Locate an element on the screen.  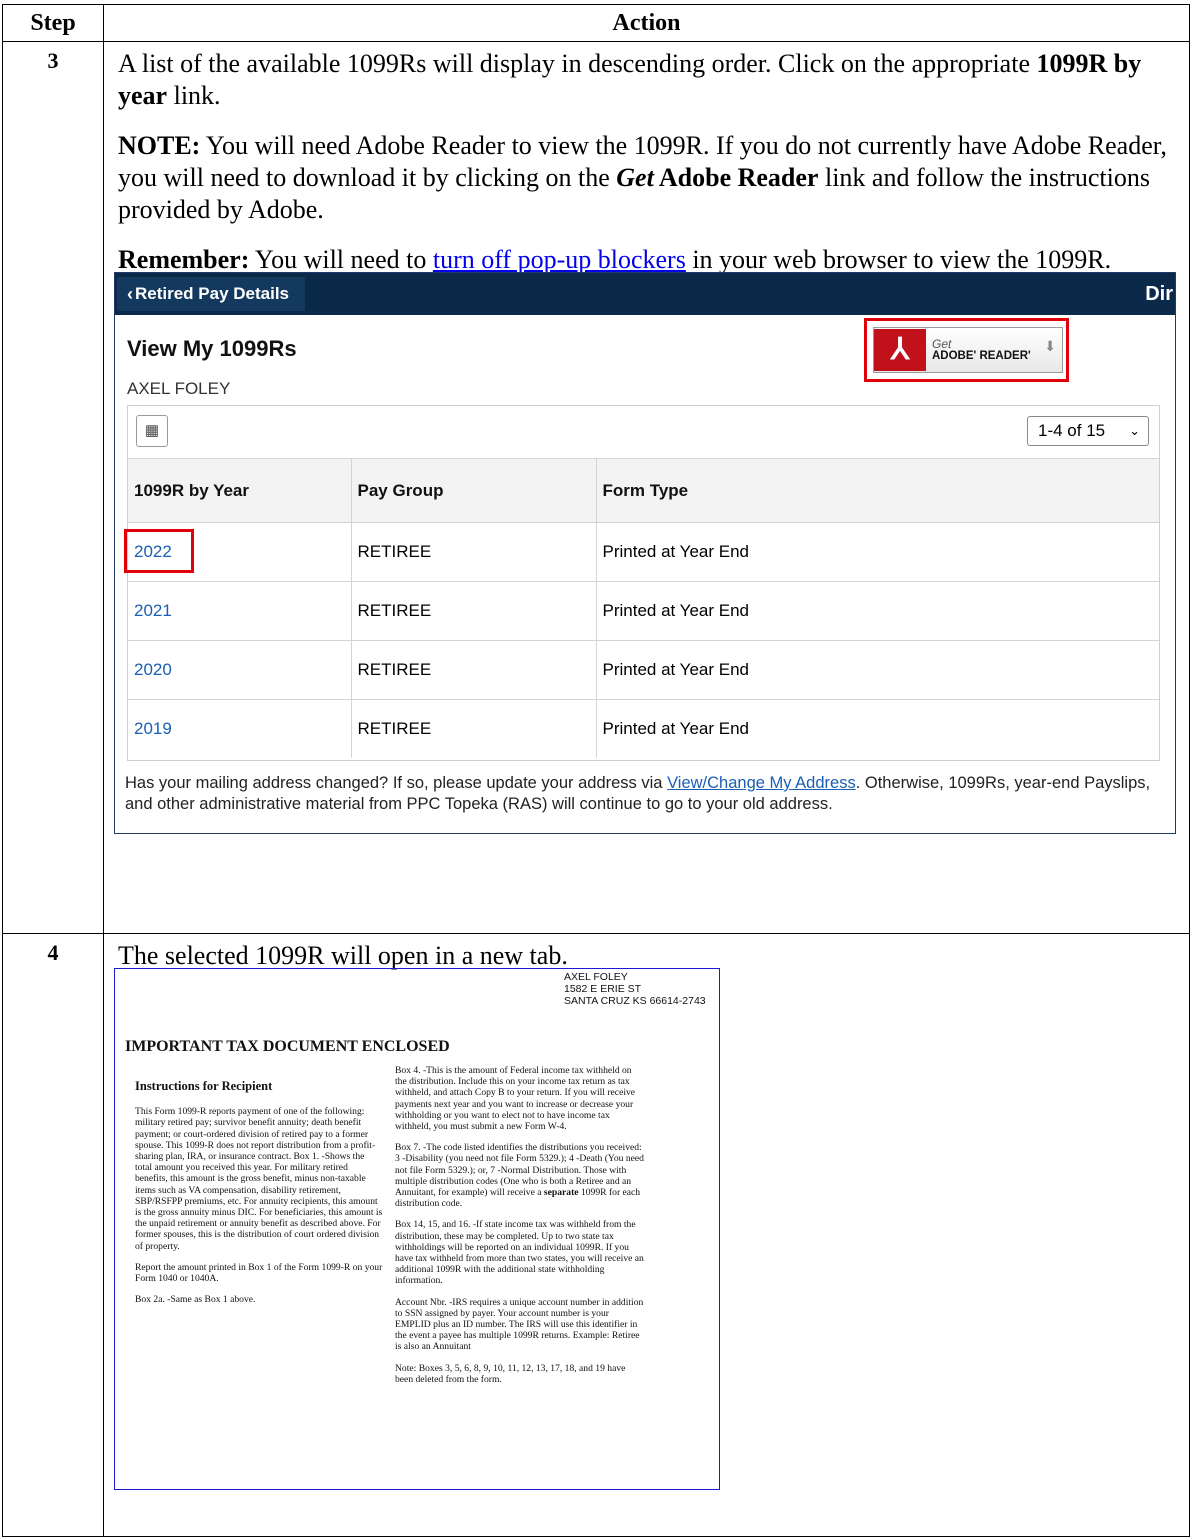
table-row: 2020 RETIREE Printed at Year End is located at coordinates (643, 670).